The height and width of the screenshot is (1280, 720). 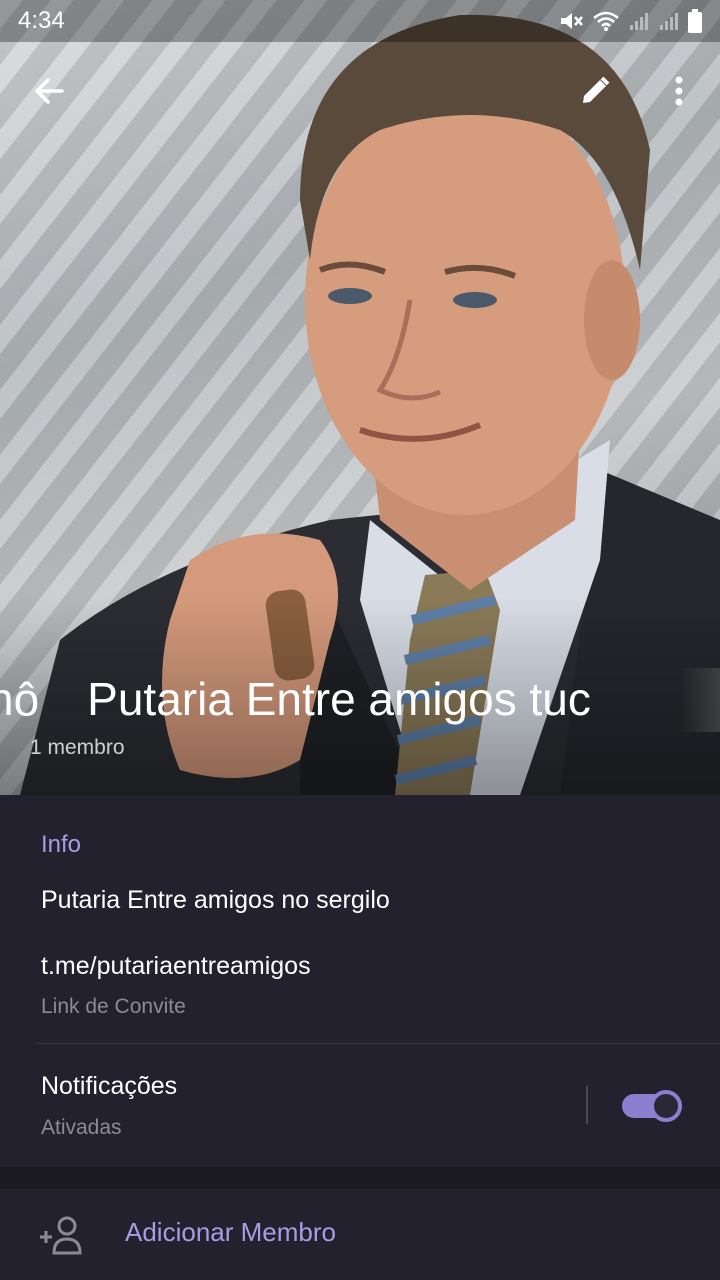 I want to click on notifications-separator, so click(x=587, y=1105).